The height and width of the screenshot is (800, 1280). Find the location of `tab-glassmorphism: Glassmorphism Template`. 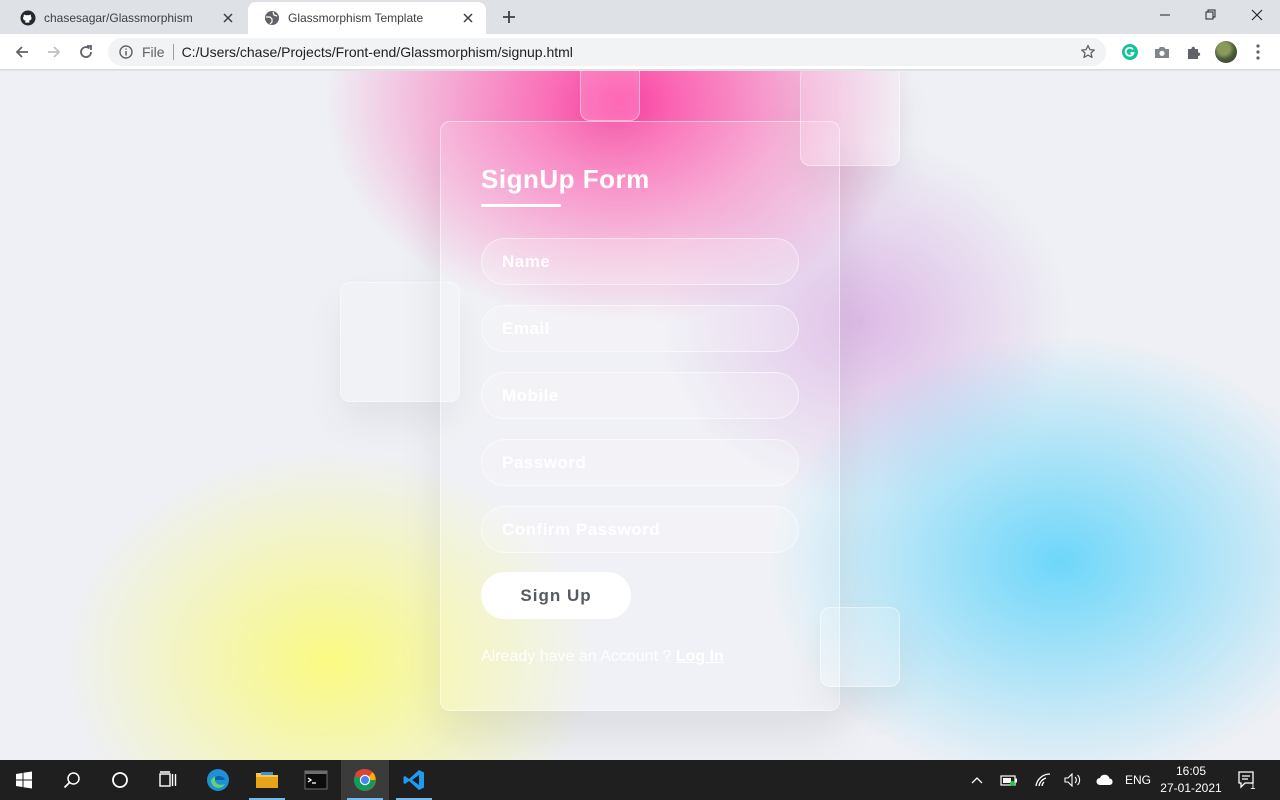

tab-glassmorphism: Glassmorphism Template is located at coordinates (367, 18).